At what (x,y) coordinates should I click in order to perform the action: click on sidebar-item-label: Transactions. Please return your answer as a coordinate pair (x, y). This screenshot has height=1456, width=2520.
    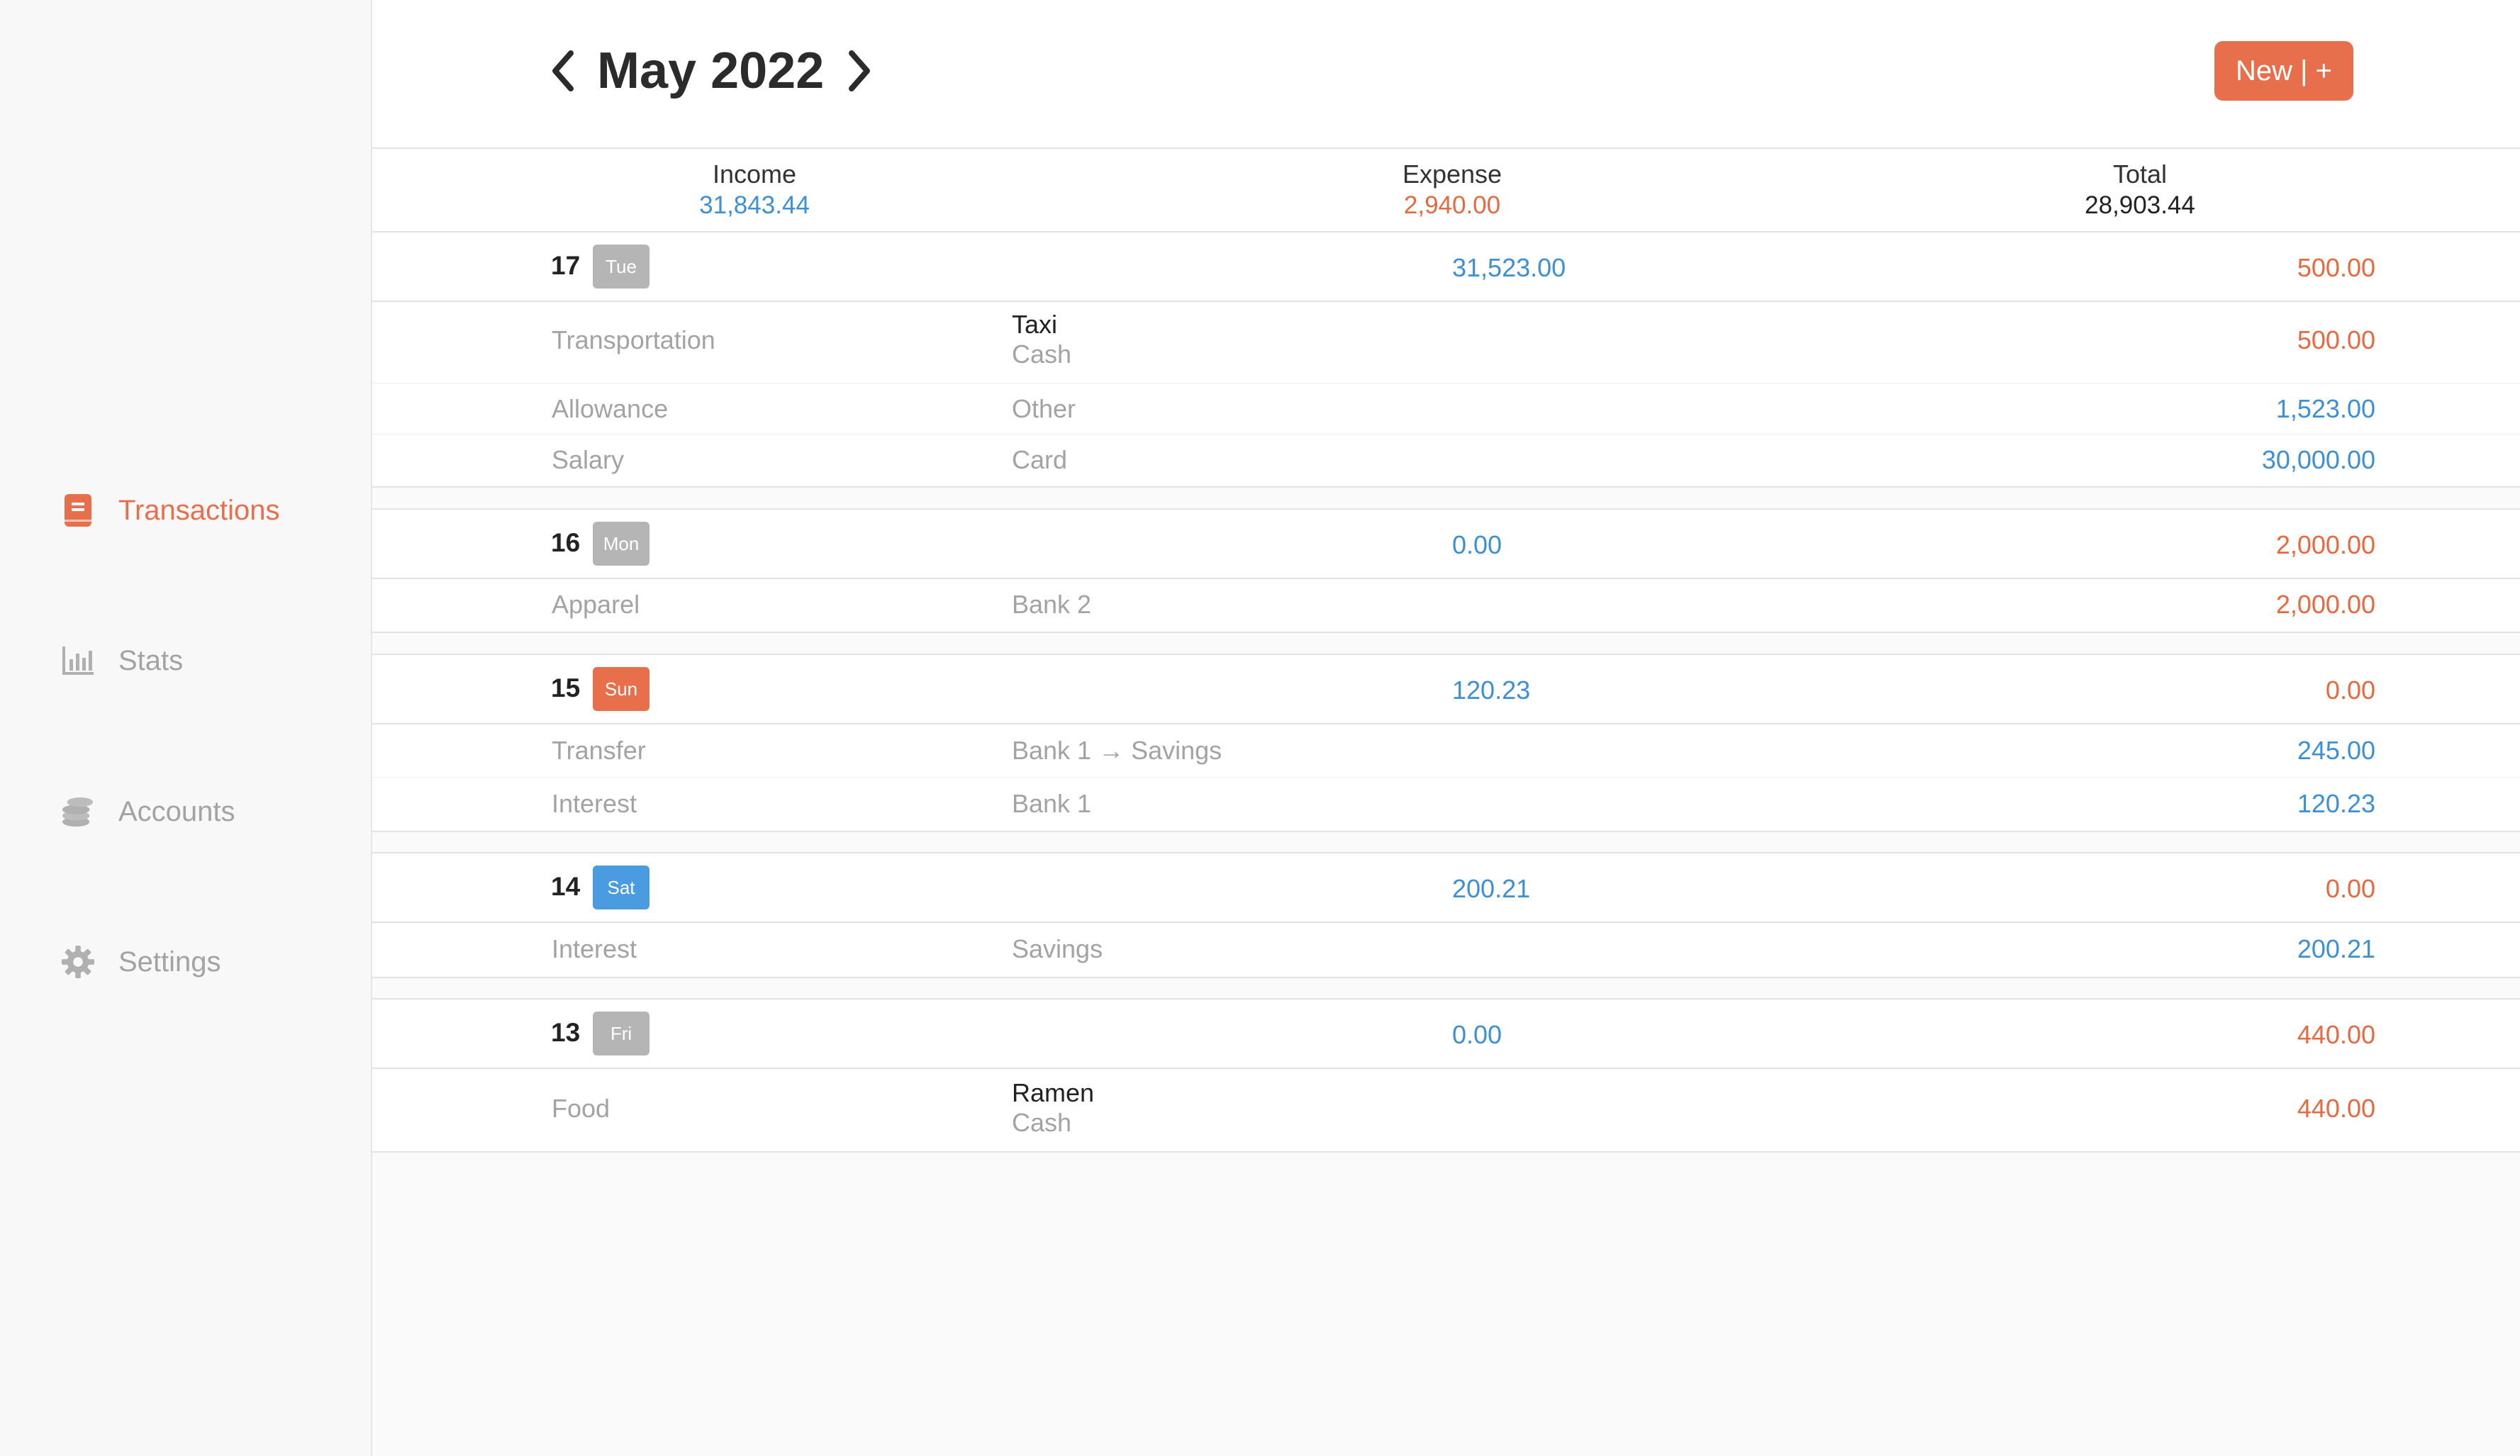
    Looking at the image, I should click on (199, 510).